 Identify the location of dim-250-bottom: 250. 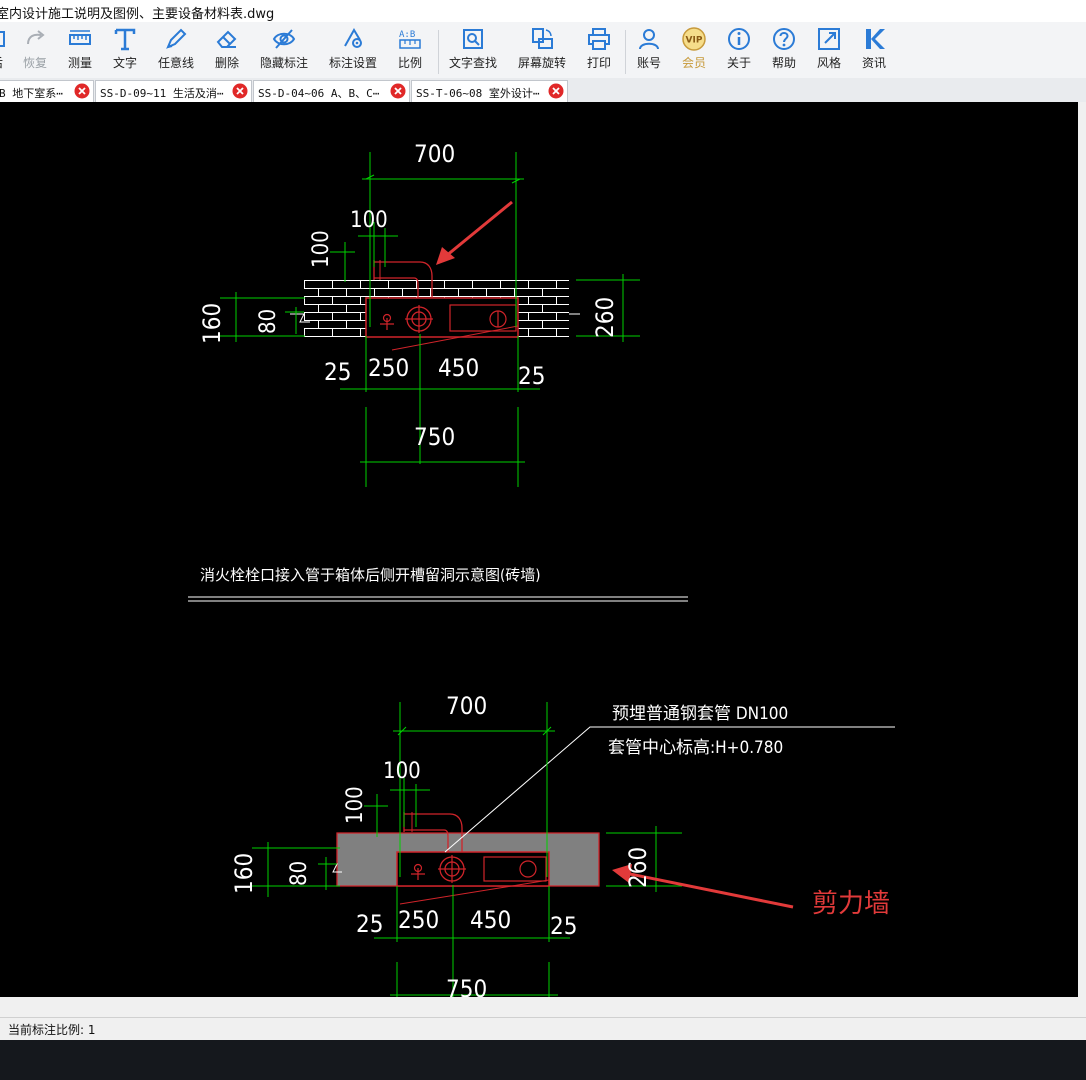
(418, 920).